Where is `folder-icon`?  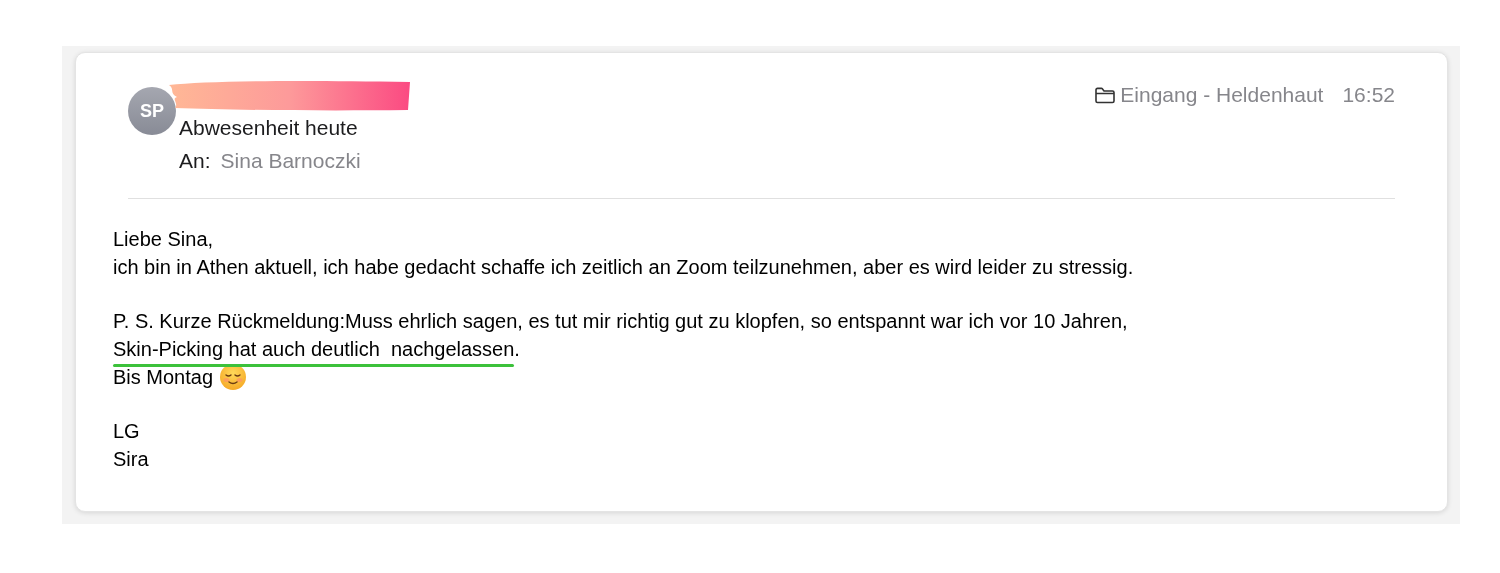 folder-icon is located at coordinates (1105, 95).